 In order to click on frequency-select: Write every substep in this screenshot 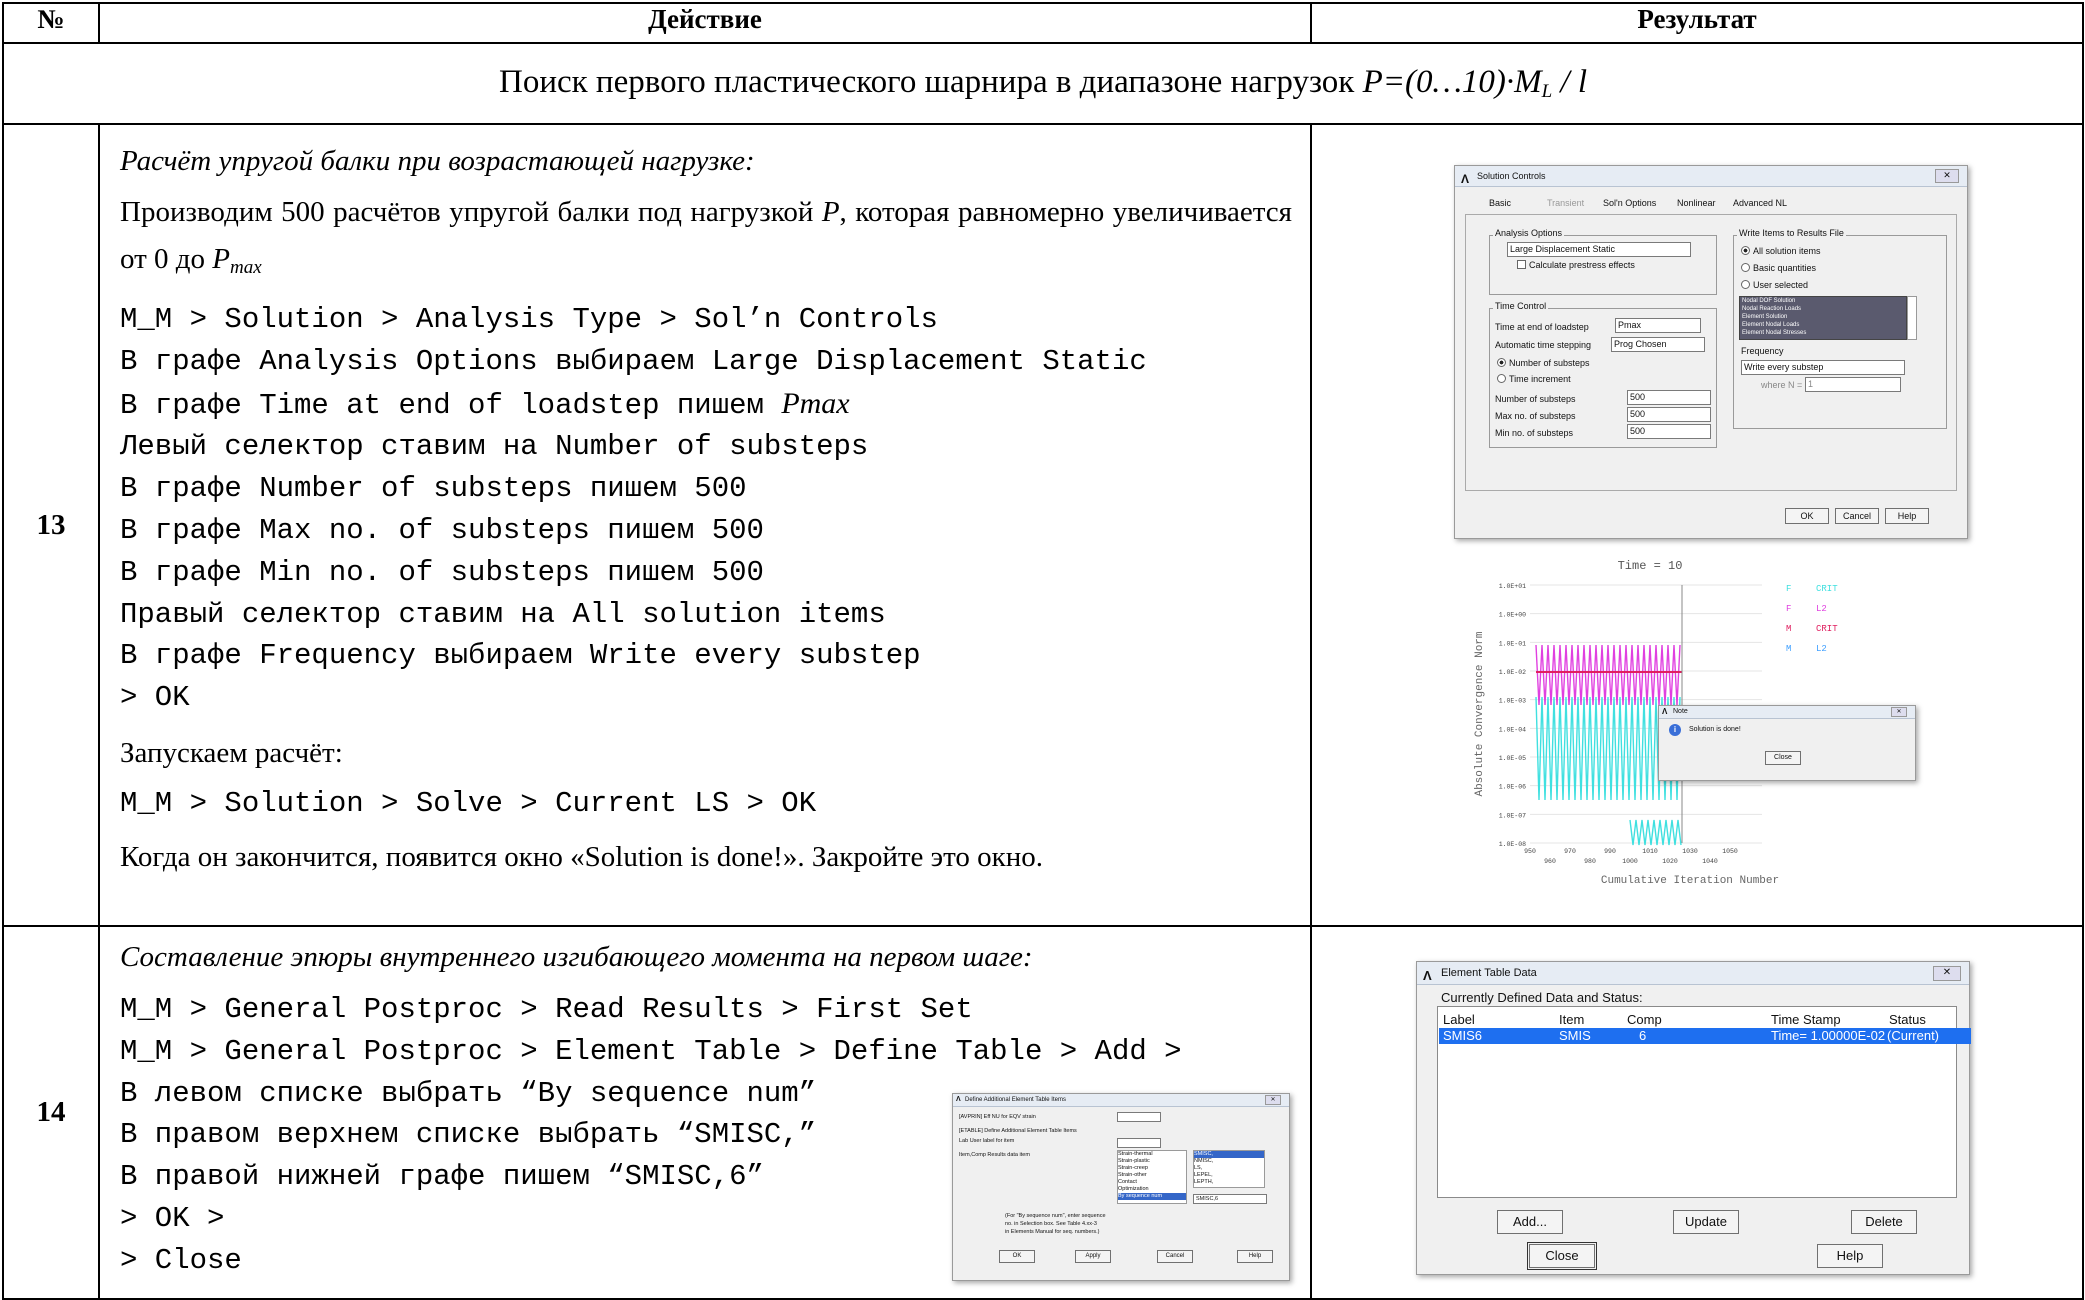, I will do `click(1823, 367)`.